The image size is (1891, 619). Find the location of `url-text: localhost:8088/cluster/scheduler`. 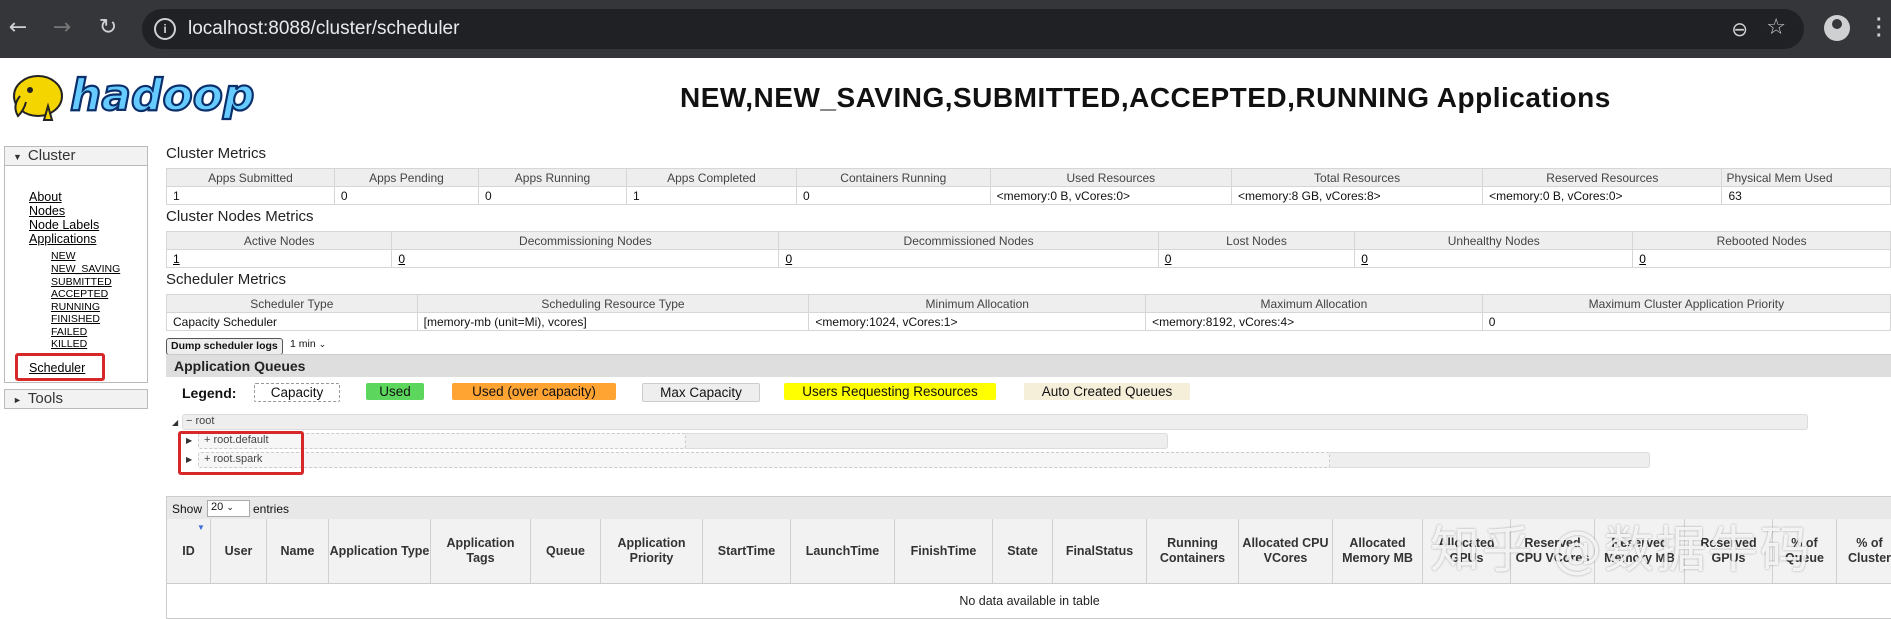

url-text: localhost:8088/cluster/scheduler is located at coordinates (323, 29).